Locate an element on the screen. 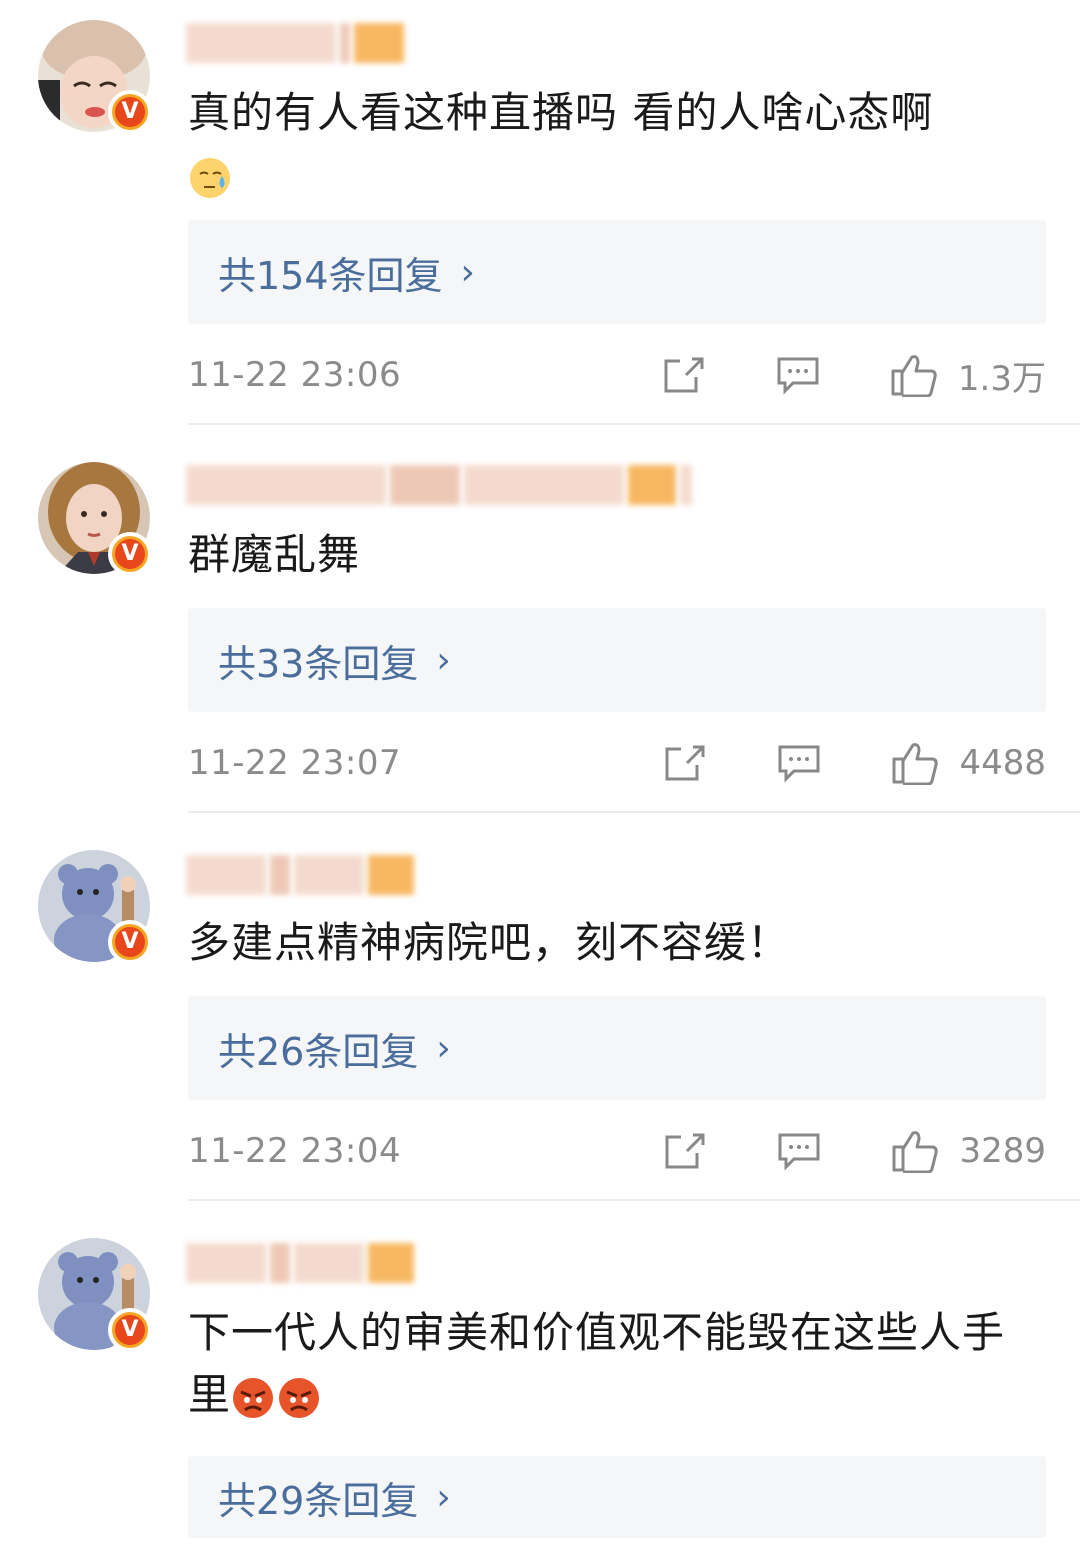  timestamp: 11-22 23:07 is located at coordinates (295, 763).